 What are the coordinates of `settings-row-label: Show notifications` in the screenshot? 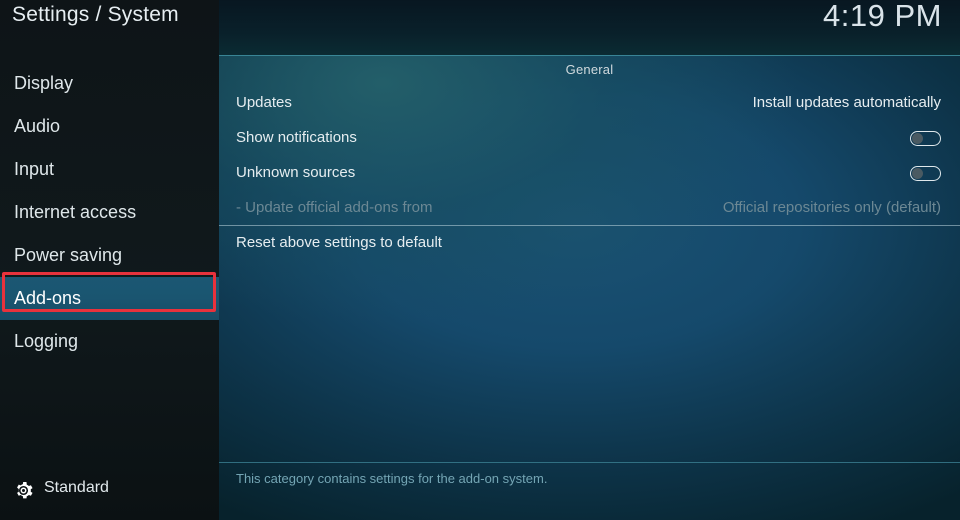 It's located at (296, 137).